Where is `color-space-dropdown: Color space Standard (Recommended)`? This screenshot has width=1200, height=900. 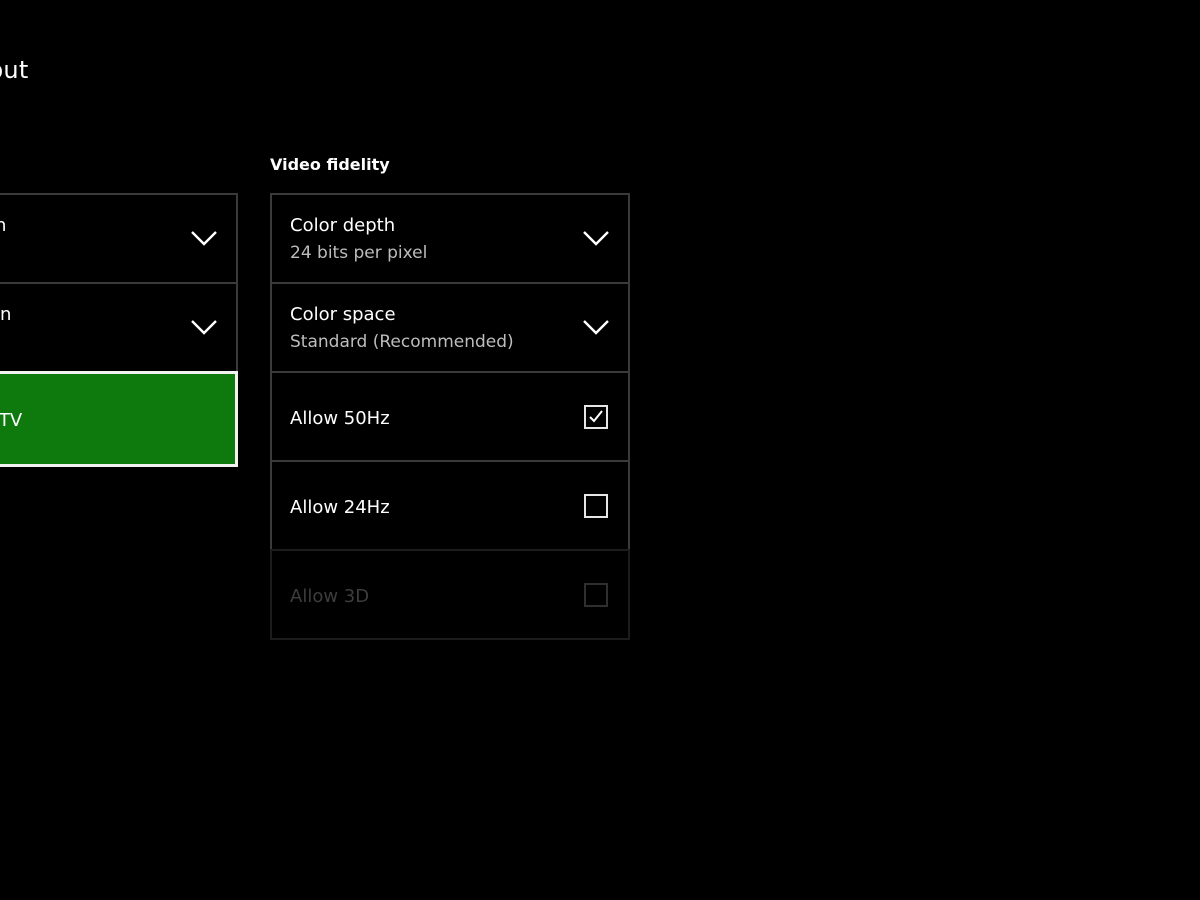
color-space-dropdown: Color space Standard (Recommended) is located at coordinates (450, 327).